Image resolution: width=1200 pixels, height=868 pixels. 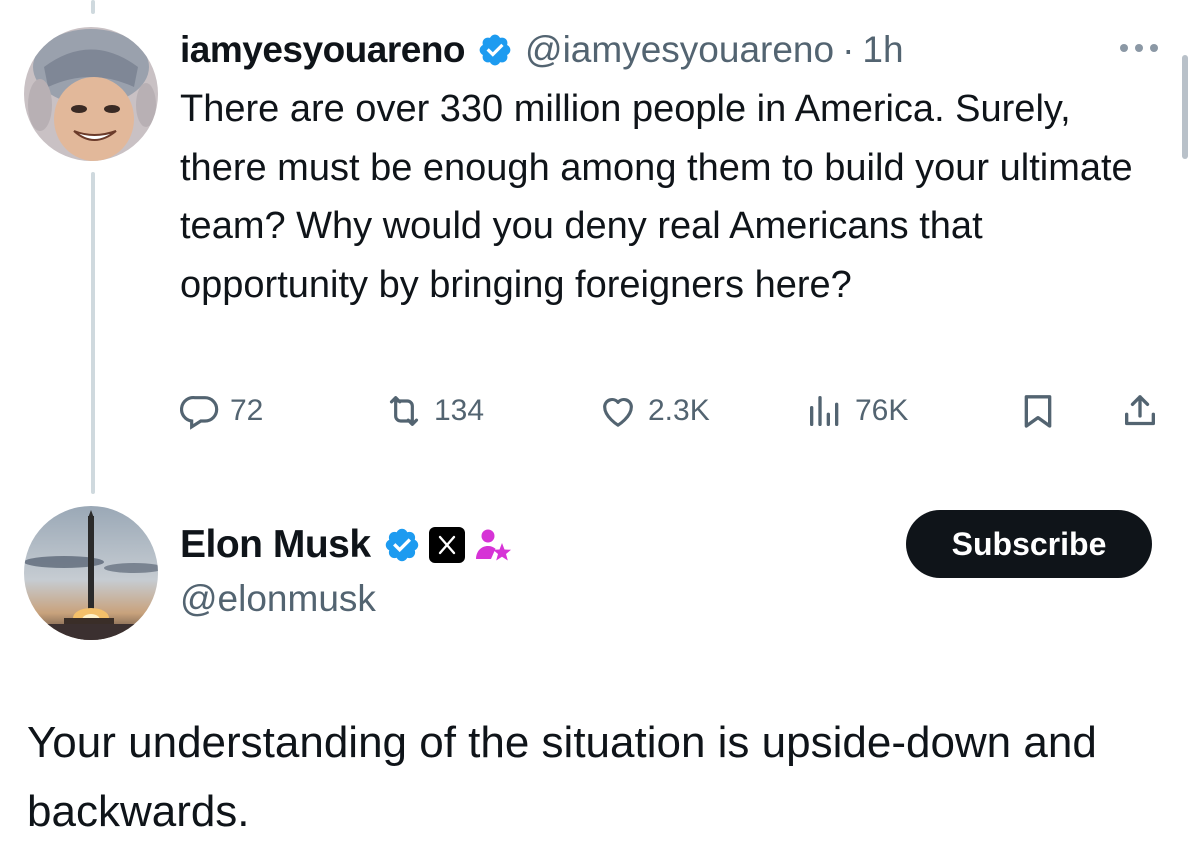 What do you see at coordinates (679, 50) in the screenshot?
I see `author-handle: @iamyesyouareno` at bounding box center [679, 50].